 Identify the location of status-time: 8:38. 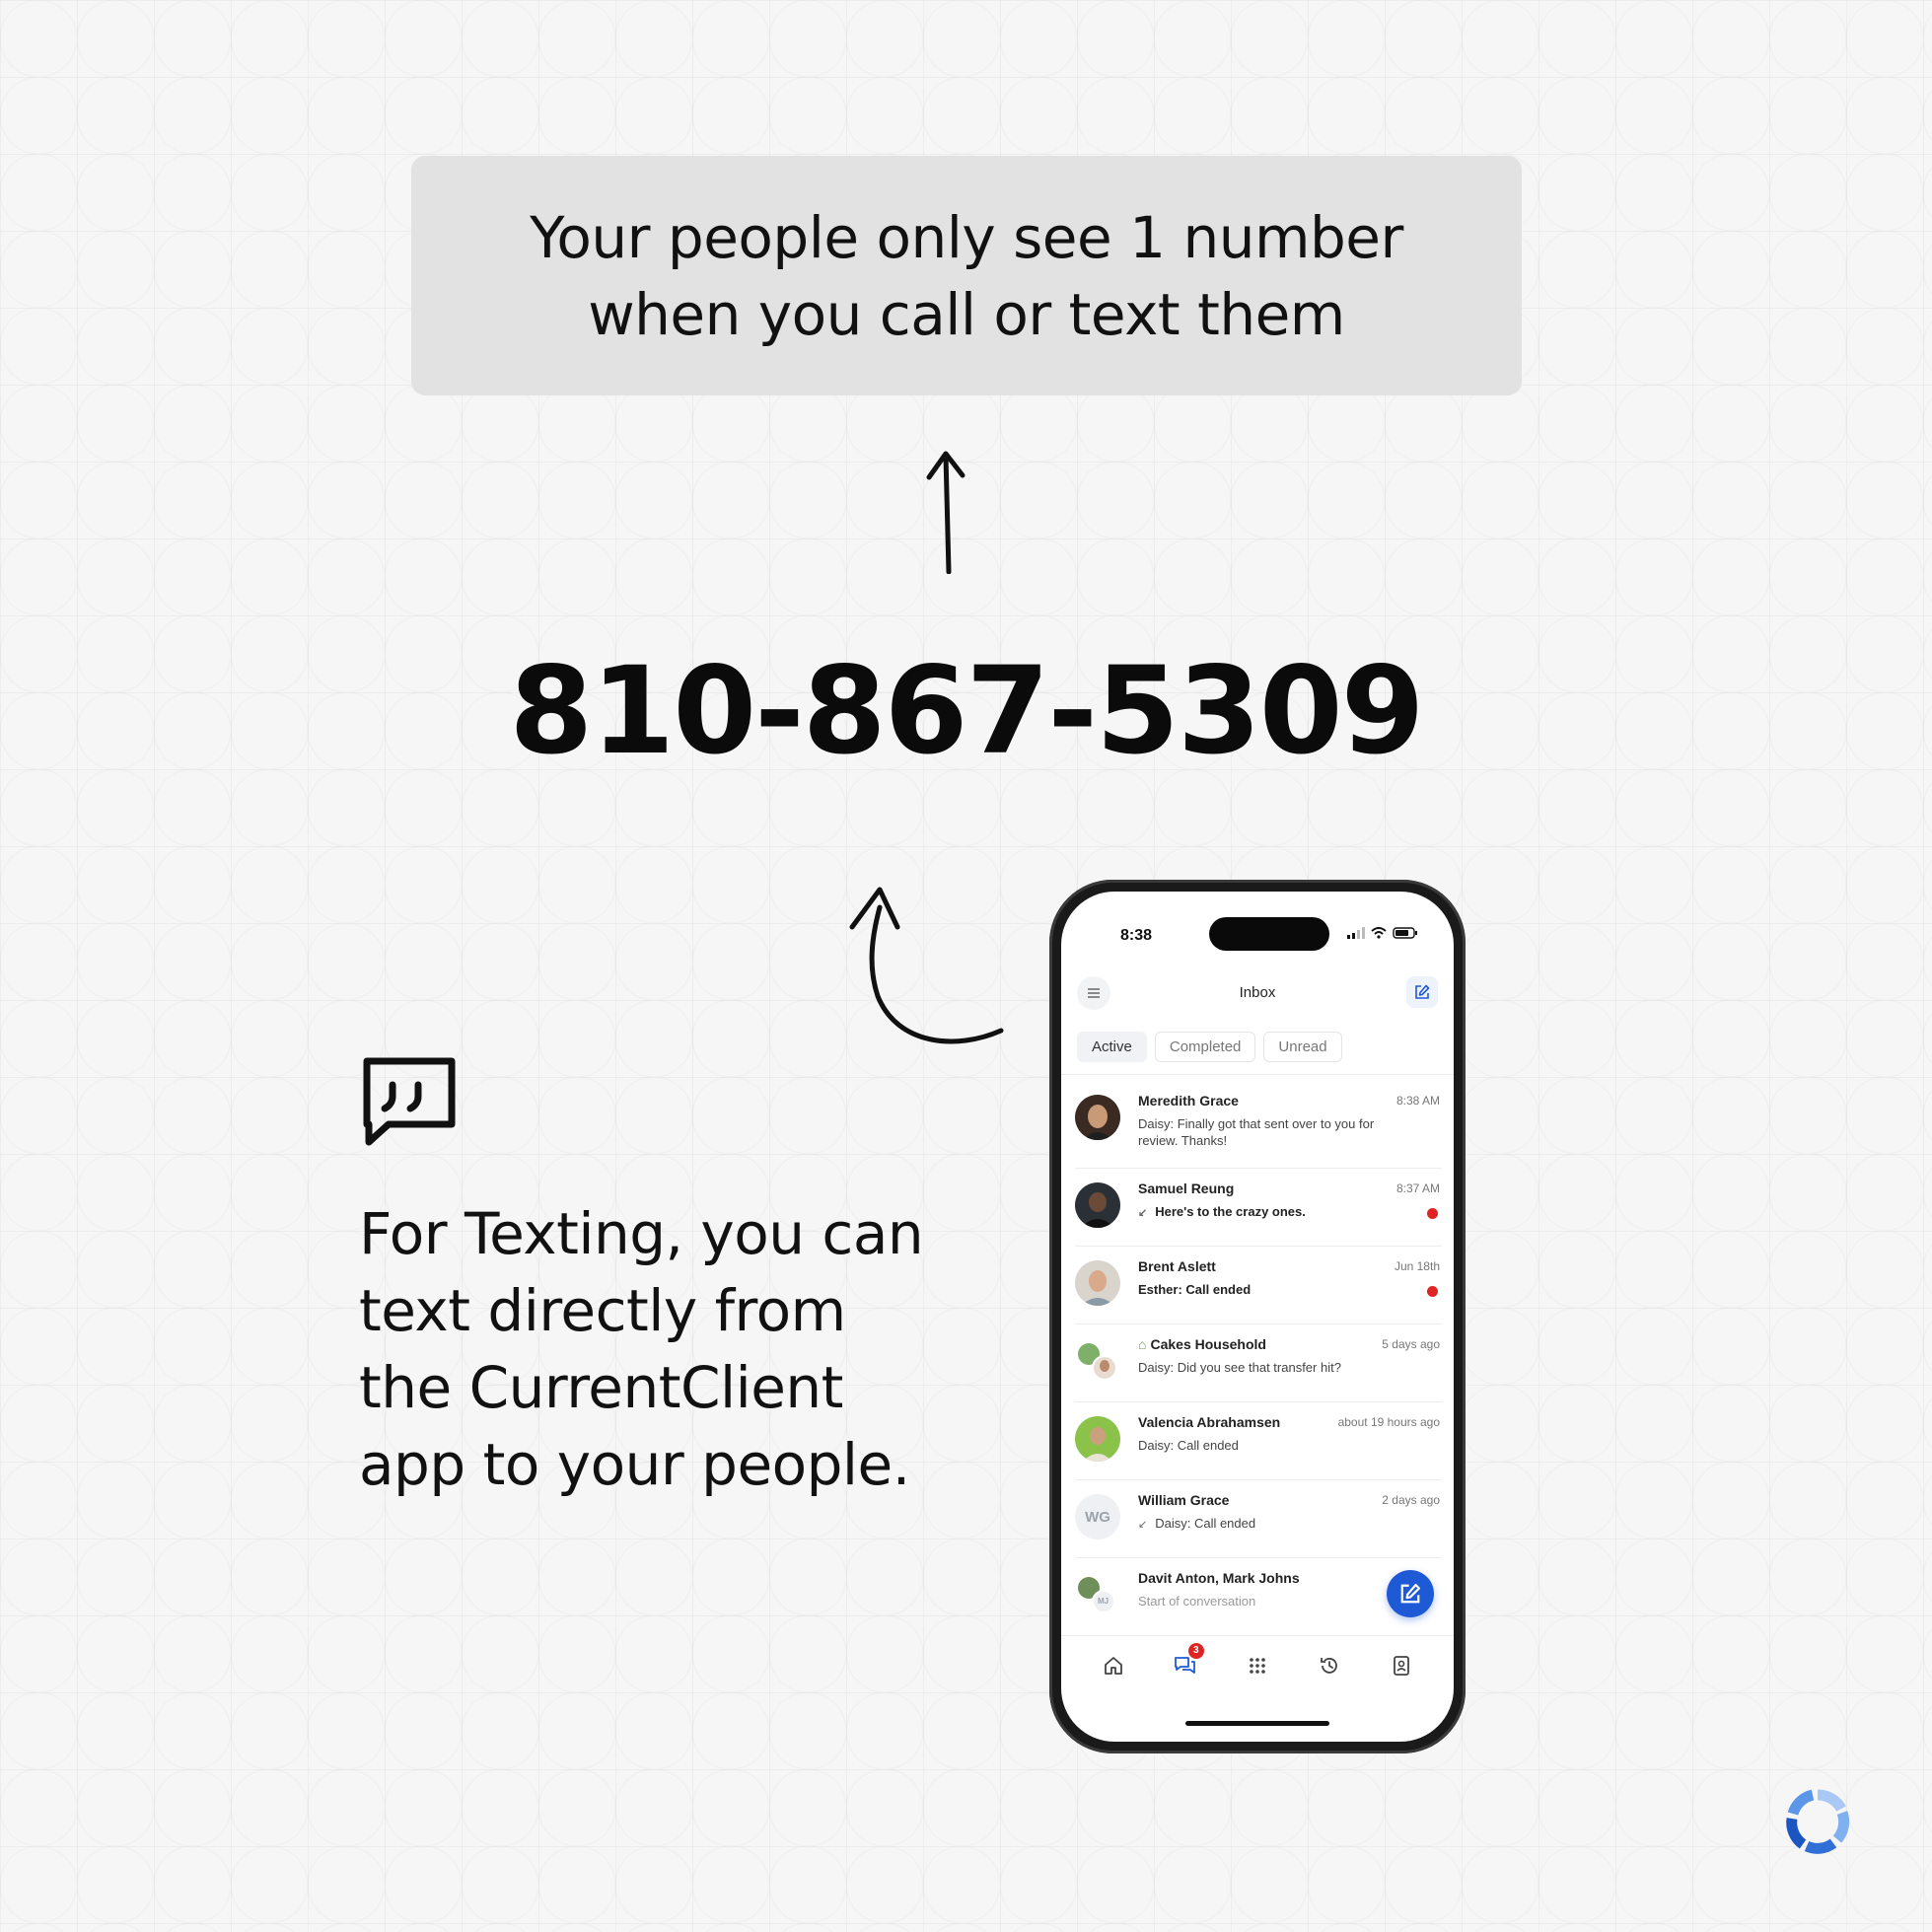
(1136, 936).